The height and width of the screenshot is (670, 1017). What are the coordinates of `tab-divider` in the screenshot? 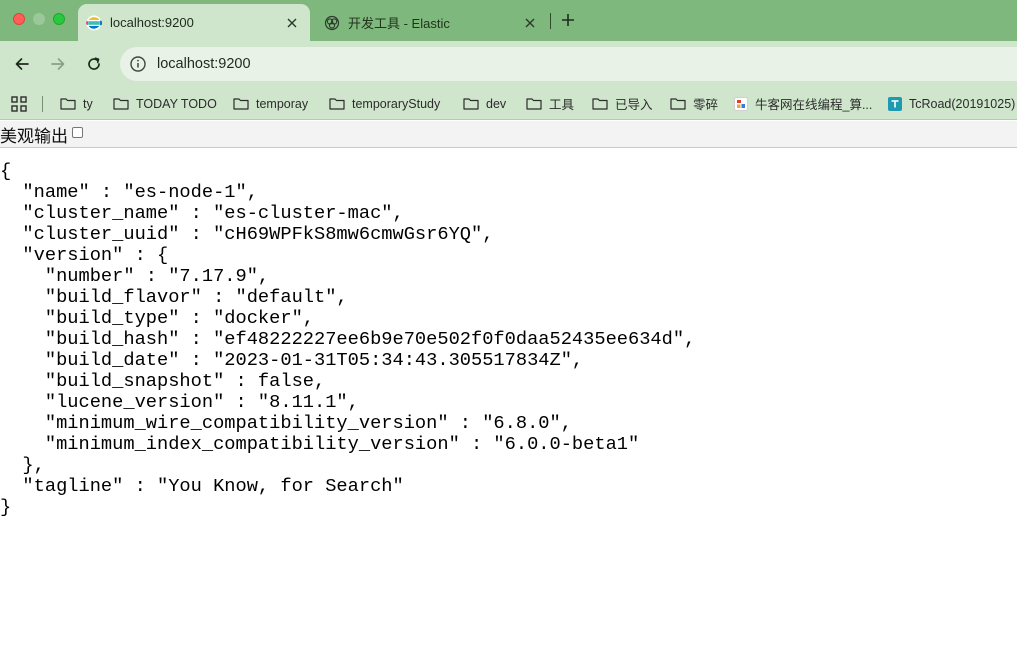 It's located at (550, 21).